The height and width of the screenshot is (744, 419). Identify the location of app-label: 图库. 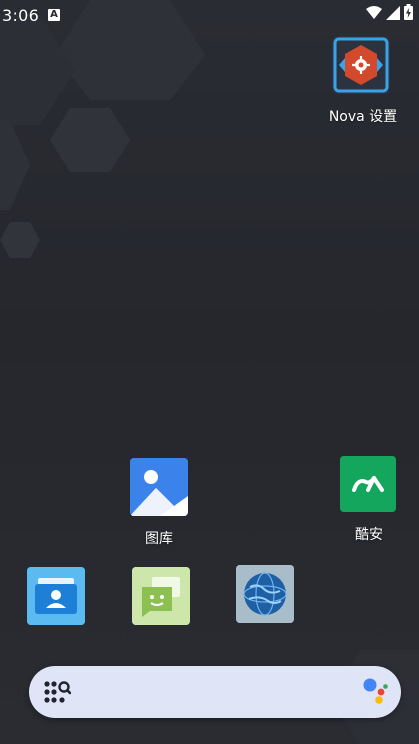
(159, 539).